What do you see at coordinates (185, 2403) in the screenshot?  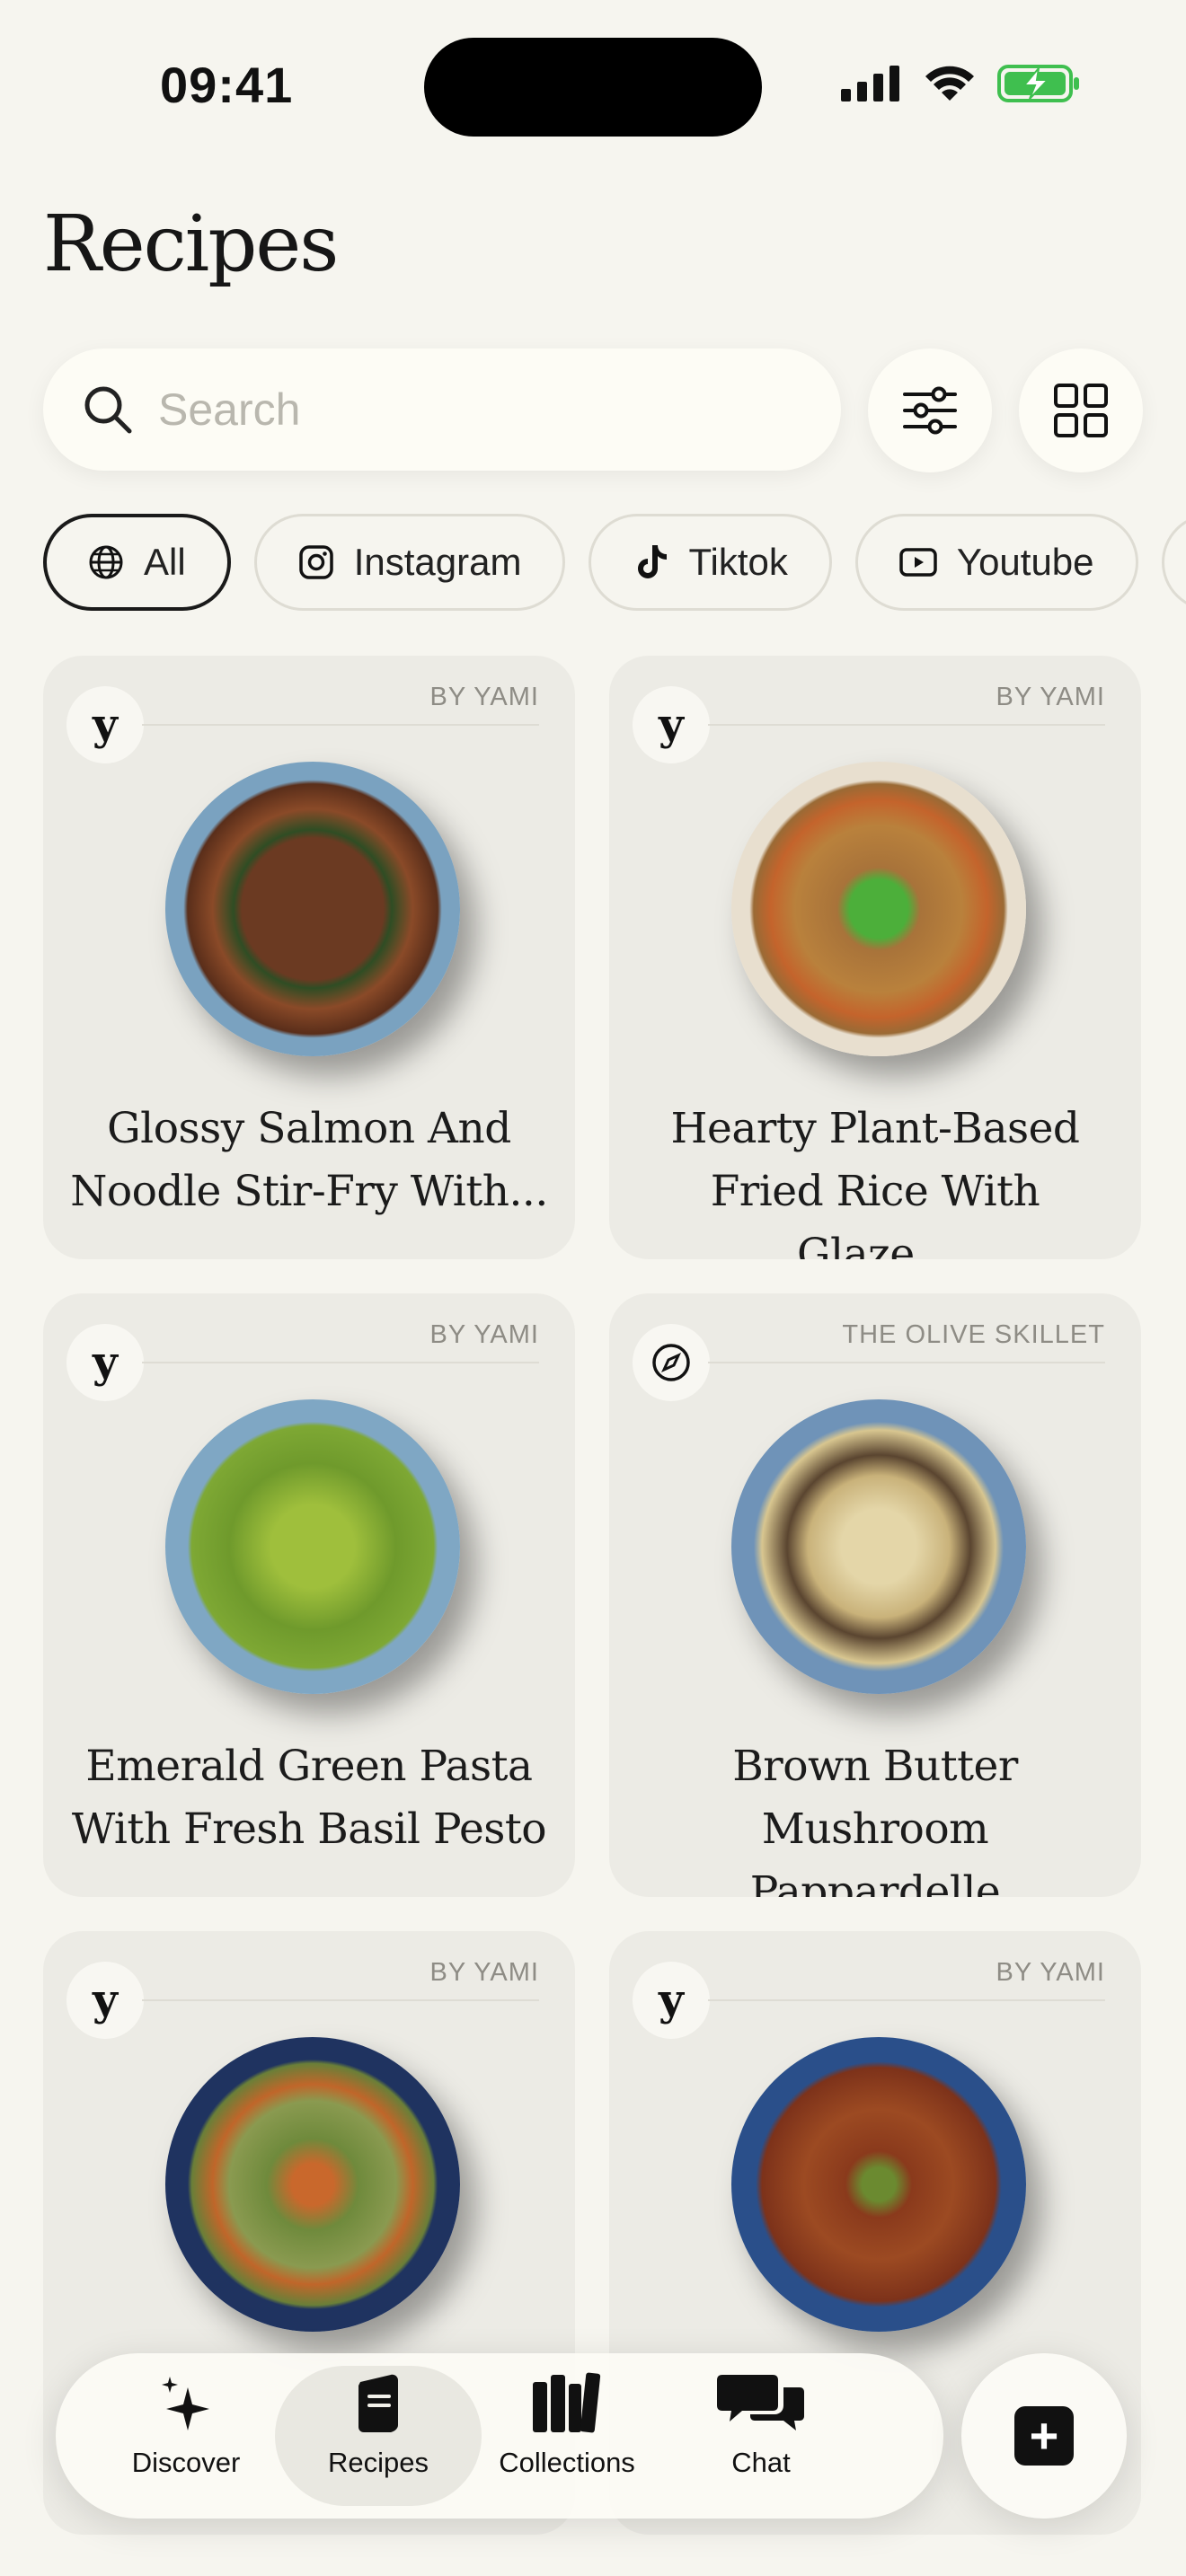 I see `sparkles-icon` at bounding box center [185, 2403].